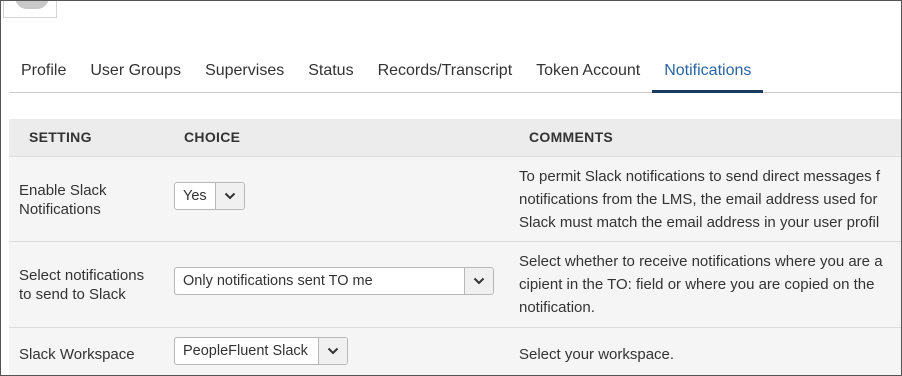  Describe the element at coordinates (588, 70) in the screenshot. I see `tab-token-account: Token Account` at that location.